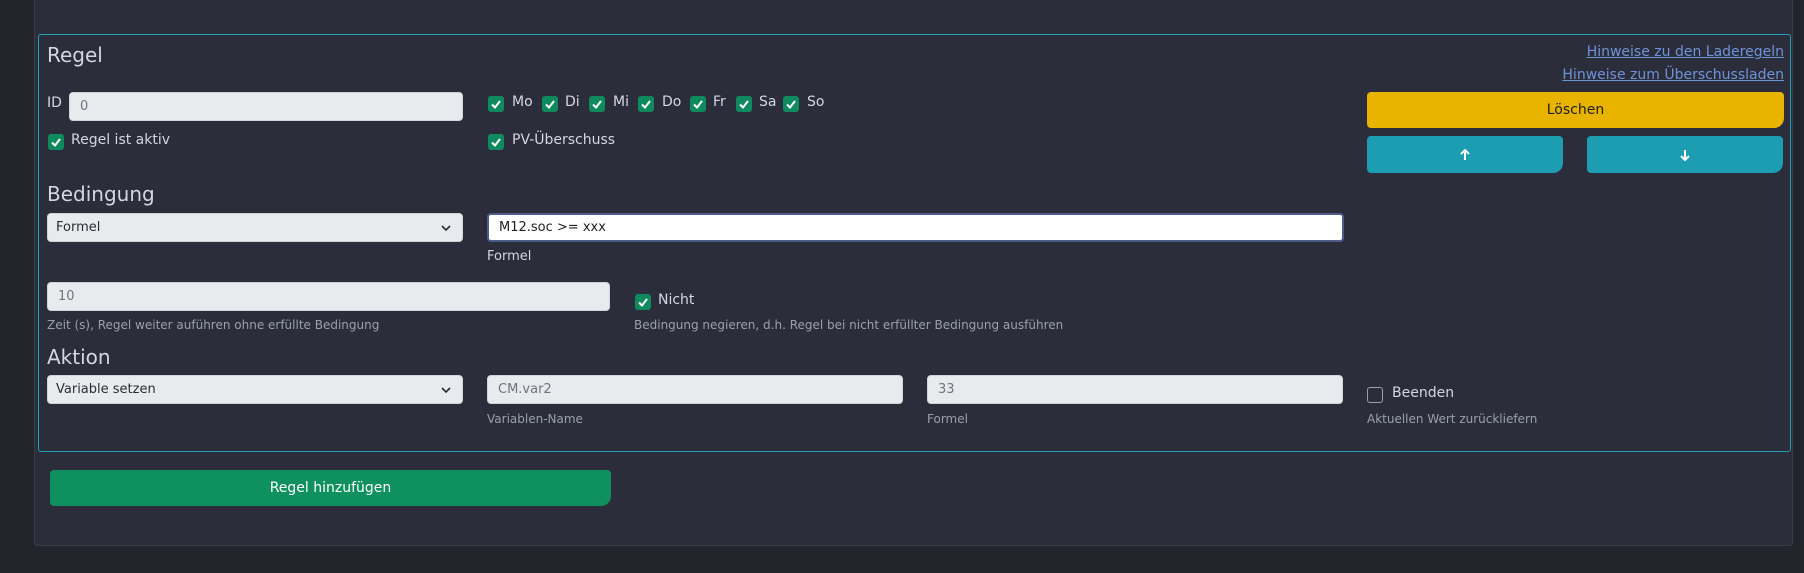 This screenshot has height=573, width=1804. I want to click on id-label: ID, so click(54, 103).